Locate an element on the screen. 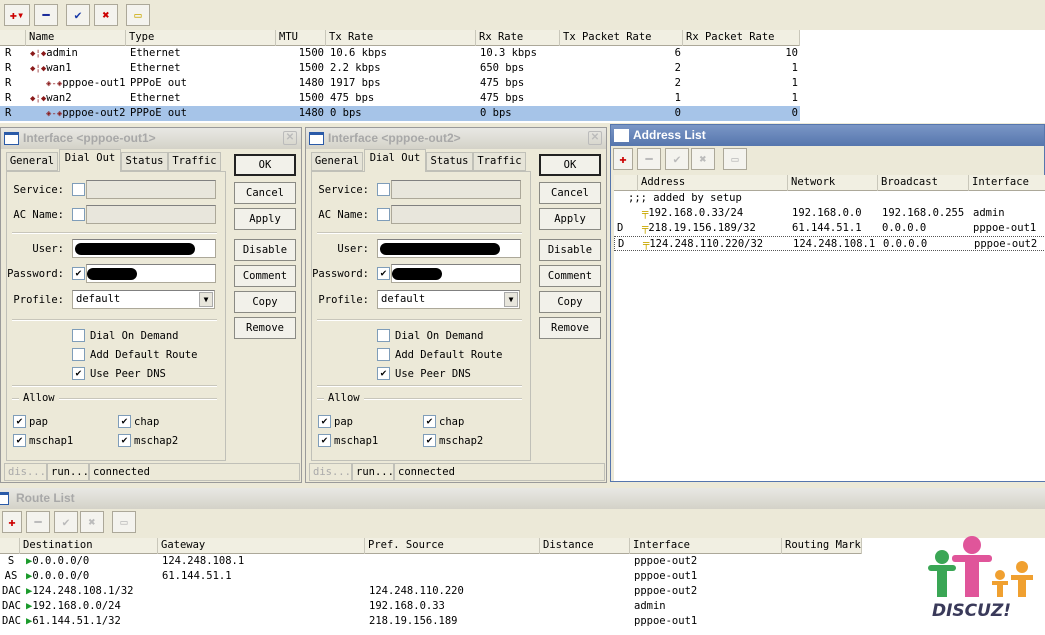 This screenshot has height=635, width=1045. title-bar: Interface <pppoe-out2> ✕ is located at coordinates (456, 138).